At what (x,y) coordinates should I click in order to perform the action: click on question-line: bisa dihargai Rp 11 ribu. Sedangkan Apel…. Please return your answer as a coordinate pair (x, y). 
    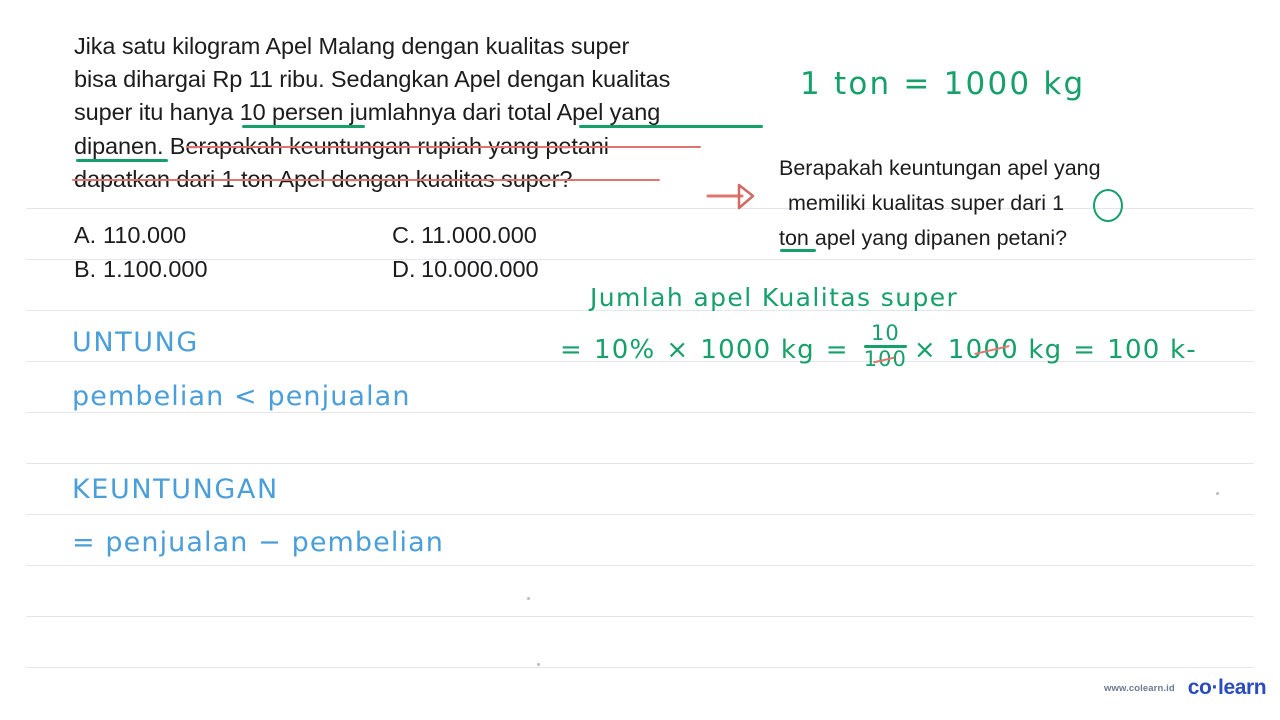
    Looking at the image, I should click on (372, 79).